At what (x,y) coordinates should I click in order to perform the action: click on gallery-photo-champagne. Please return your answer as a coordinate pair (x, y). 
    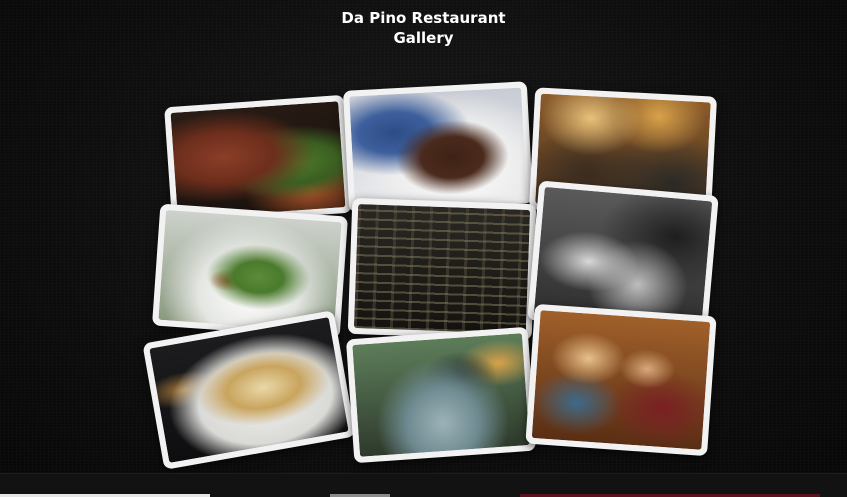
    Looking at the image, I should click on (441, 395).